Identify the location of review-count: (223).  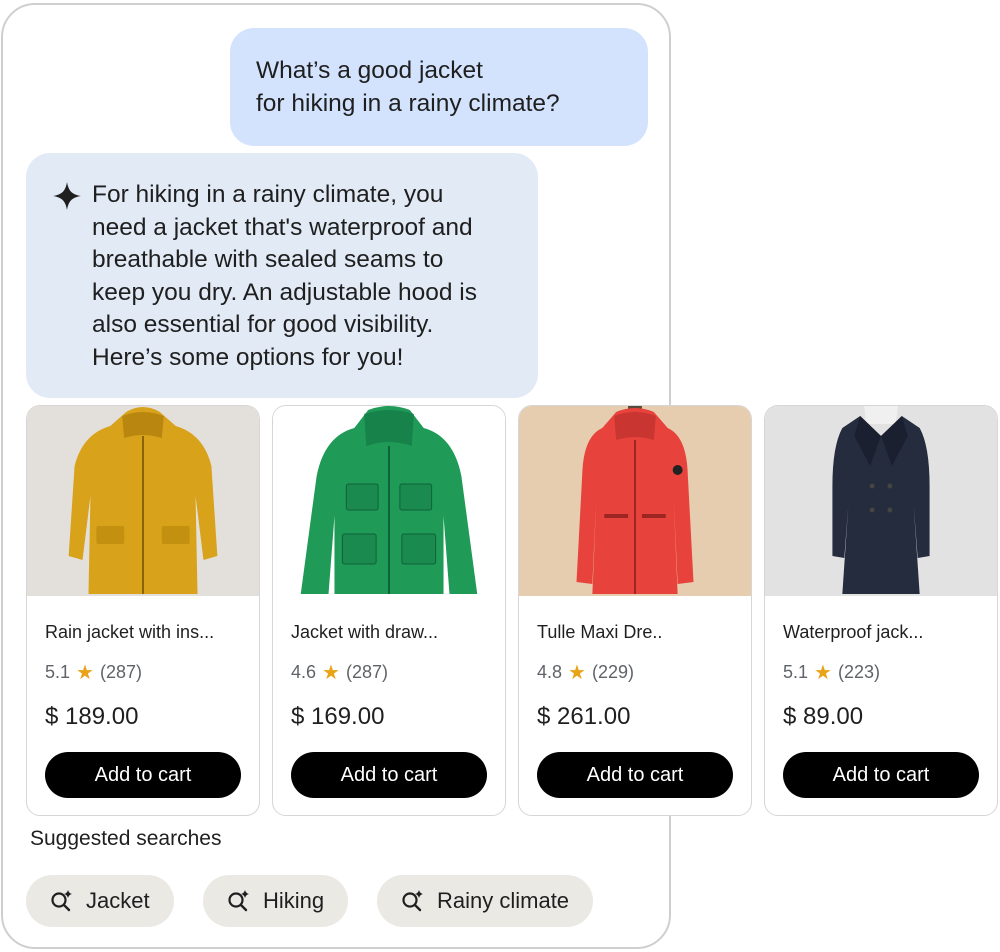
(858, 672).